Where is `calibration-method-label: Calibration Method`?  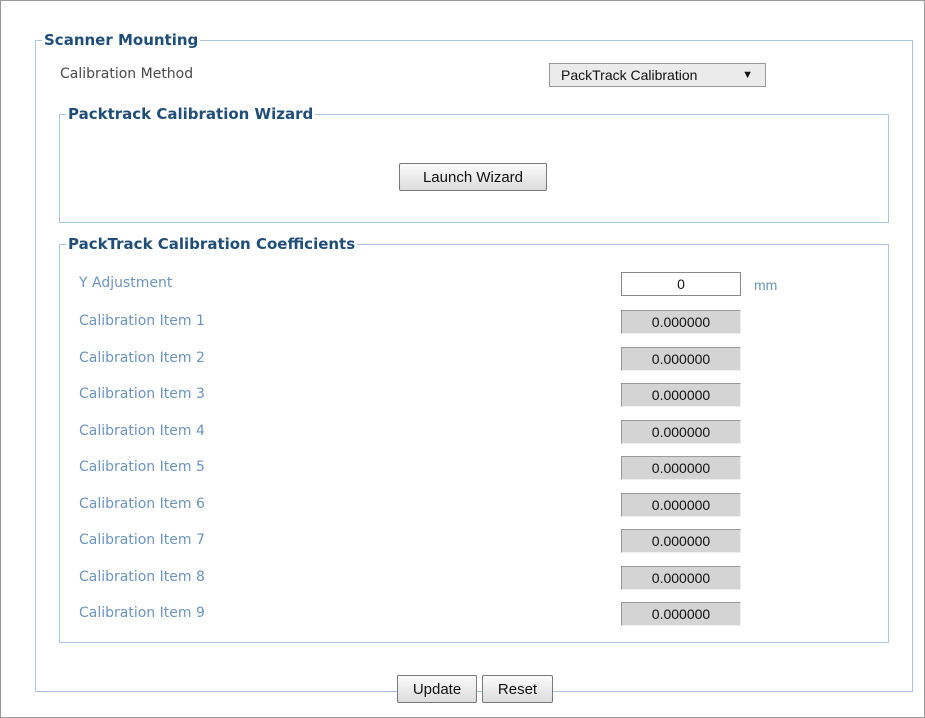
calibration-method-label: Calibration Method is located at coordinates (127, 74).